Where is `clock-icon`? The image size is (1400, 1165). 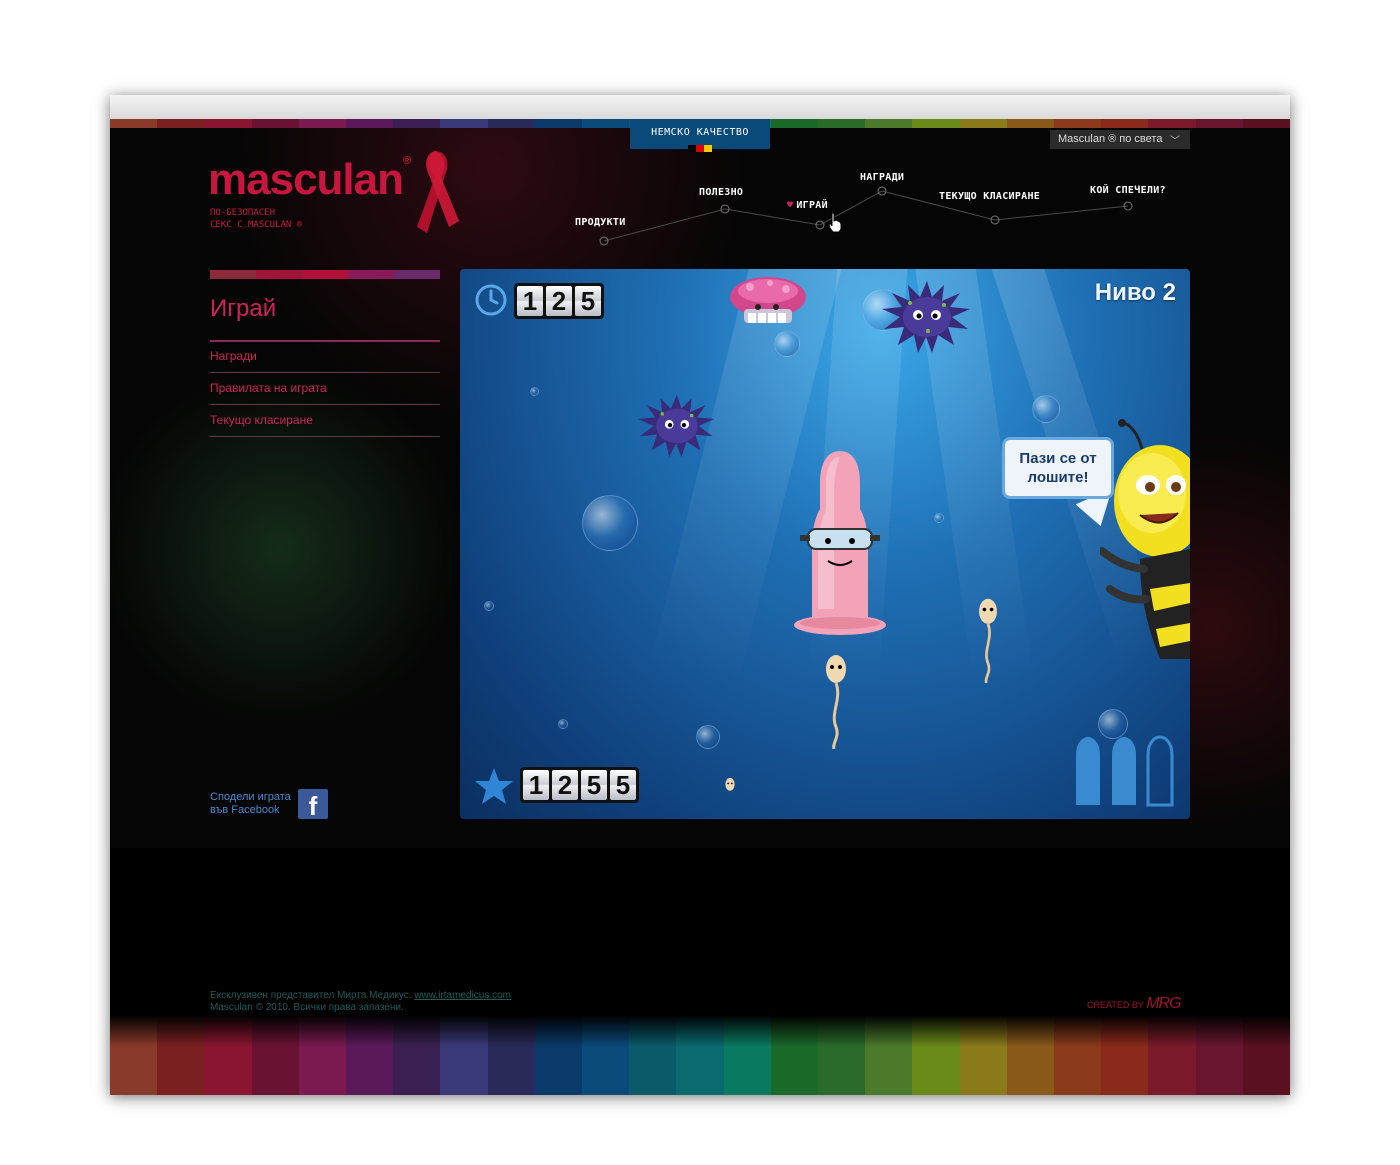
clock-icon is located at coordinates (491, 300).